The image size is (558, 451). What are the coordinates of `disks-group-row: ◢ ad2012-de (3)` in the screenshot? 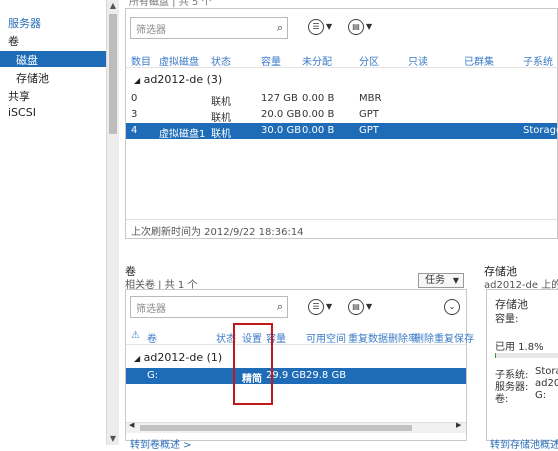 It's located at (178, 79).